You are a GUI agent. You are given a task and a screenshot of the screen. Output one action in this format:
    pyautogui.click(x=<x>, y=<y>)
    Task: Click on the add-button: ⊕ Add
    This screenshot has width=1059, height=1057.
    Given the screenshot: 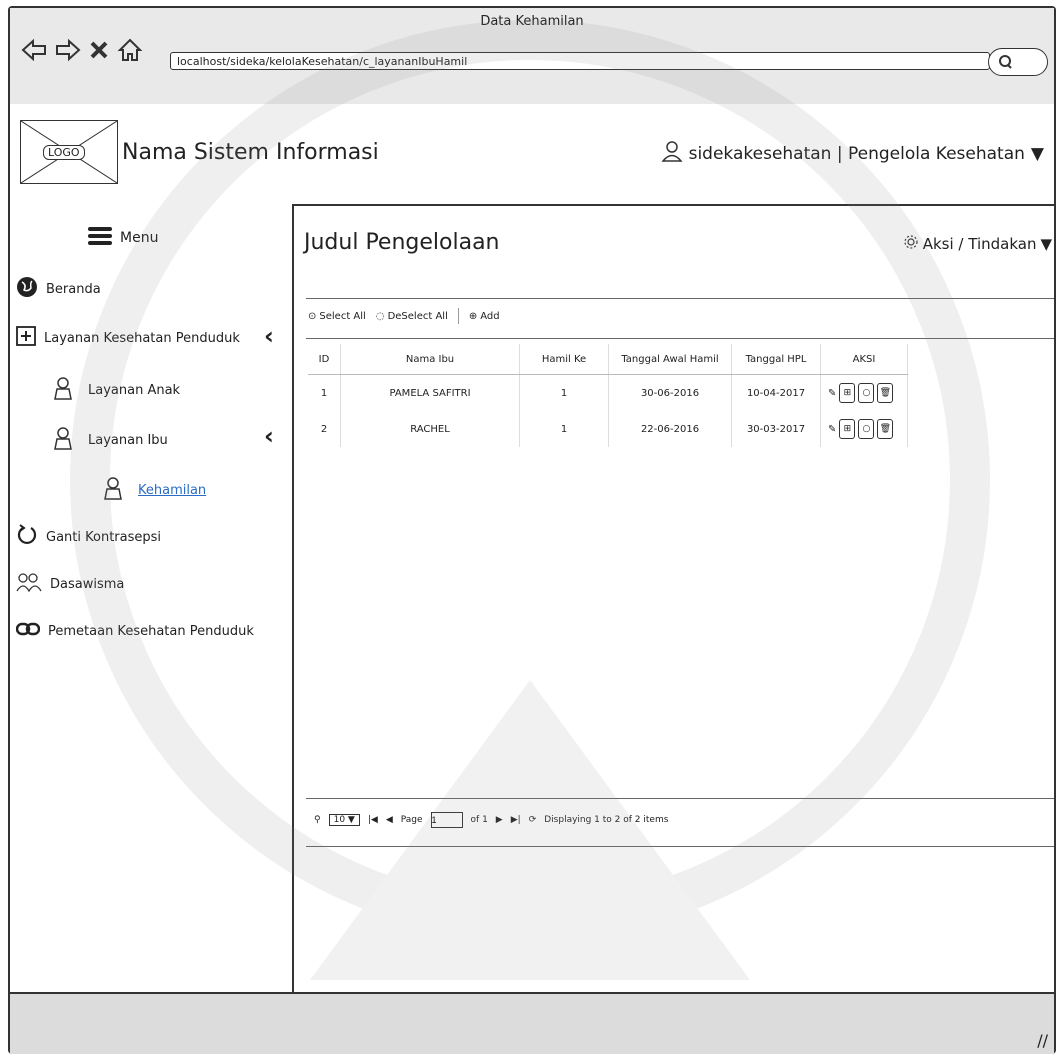 What is the action you would take?
    pyautogui.click(x=484, y=316)
    